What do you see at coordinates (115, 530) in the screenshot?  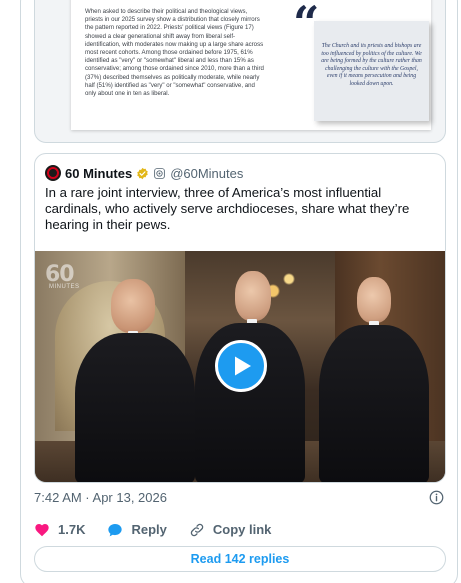 I see `reply-bubble-icon` at bounding box center [115, 530].